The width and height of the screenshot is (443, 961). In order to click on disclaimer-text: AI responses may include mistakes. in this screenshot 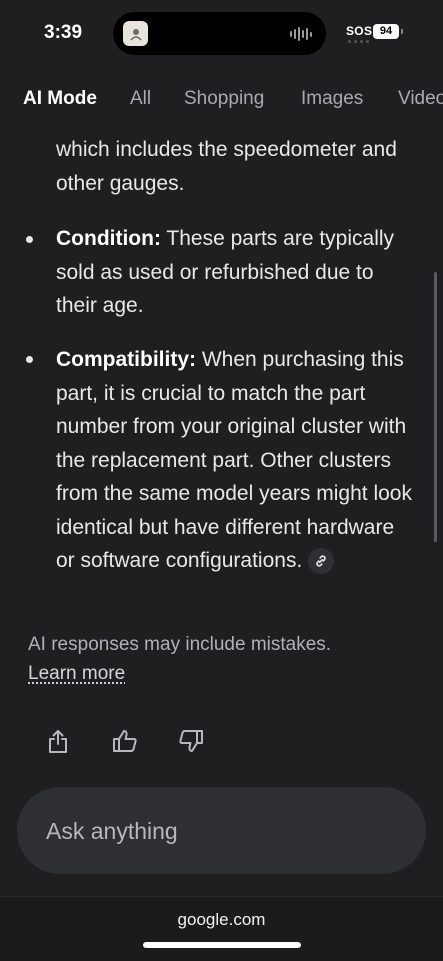, I will do `click(180, 644)`.